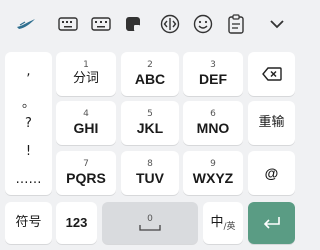 This screenshot has height=250, width=320. What do you see at coordinates (217, 222) in the screenshot?
I see `lang-main-label: 中` at bounding box center [217, 222].